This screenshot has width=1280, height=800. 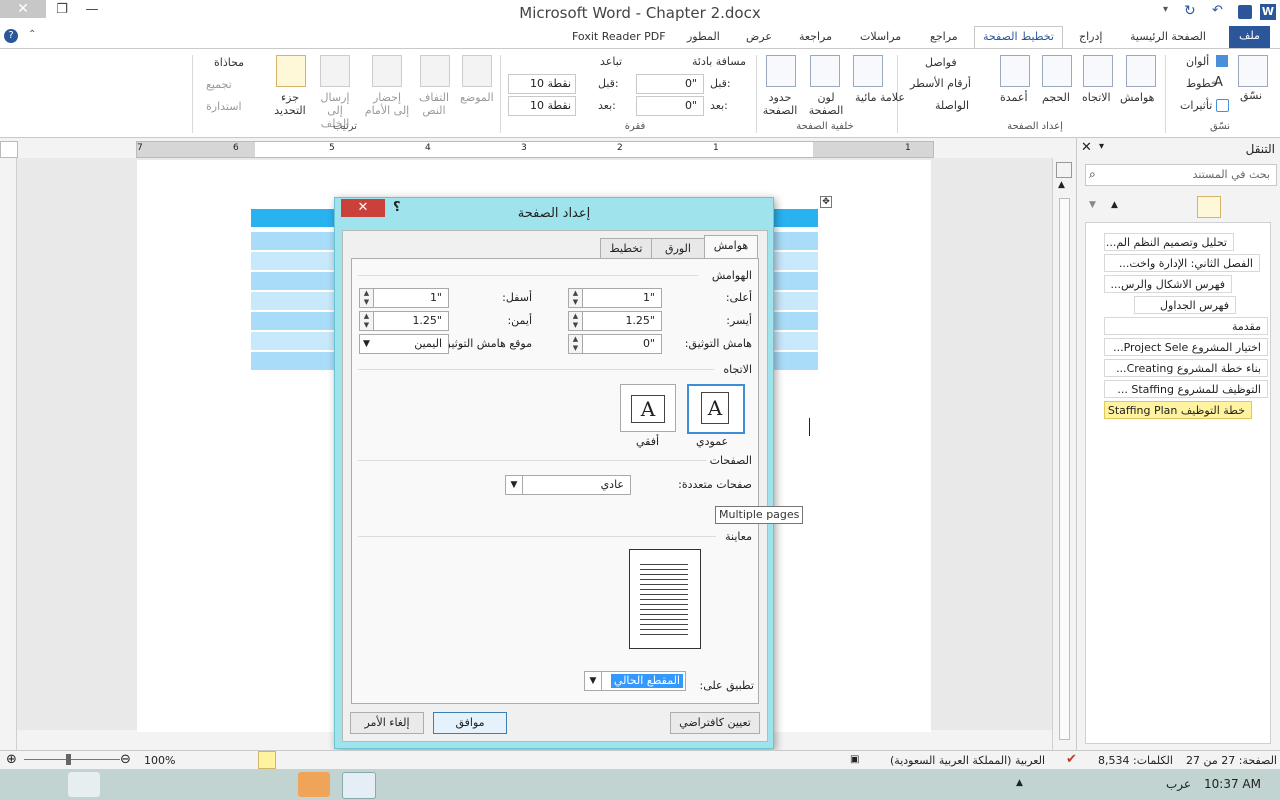 I want to click on columns-icon, so click(x=1015, y=71).